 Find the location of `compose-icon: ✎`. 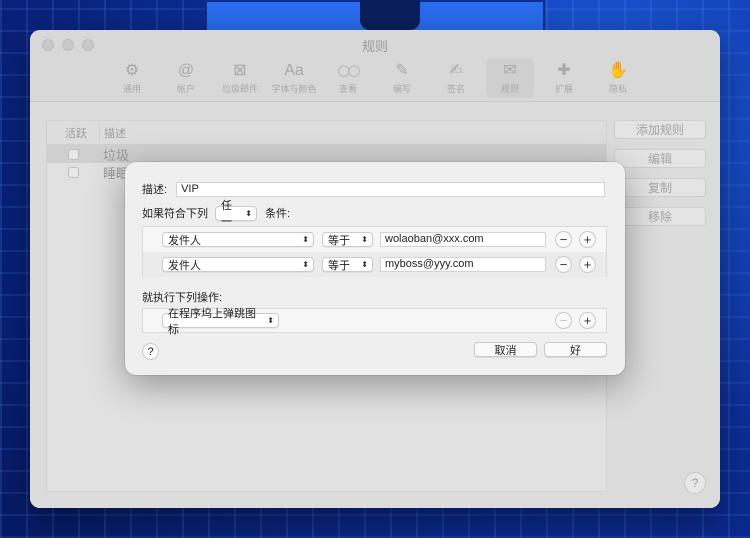

compose-icon: ✎ is located at coordinates (402, 70).